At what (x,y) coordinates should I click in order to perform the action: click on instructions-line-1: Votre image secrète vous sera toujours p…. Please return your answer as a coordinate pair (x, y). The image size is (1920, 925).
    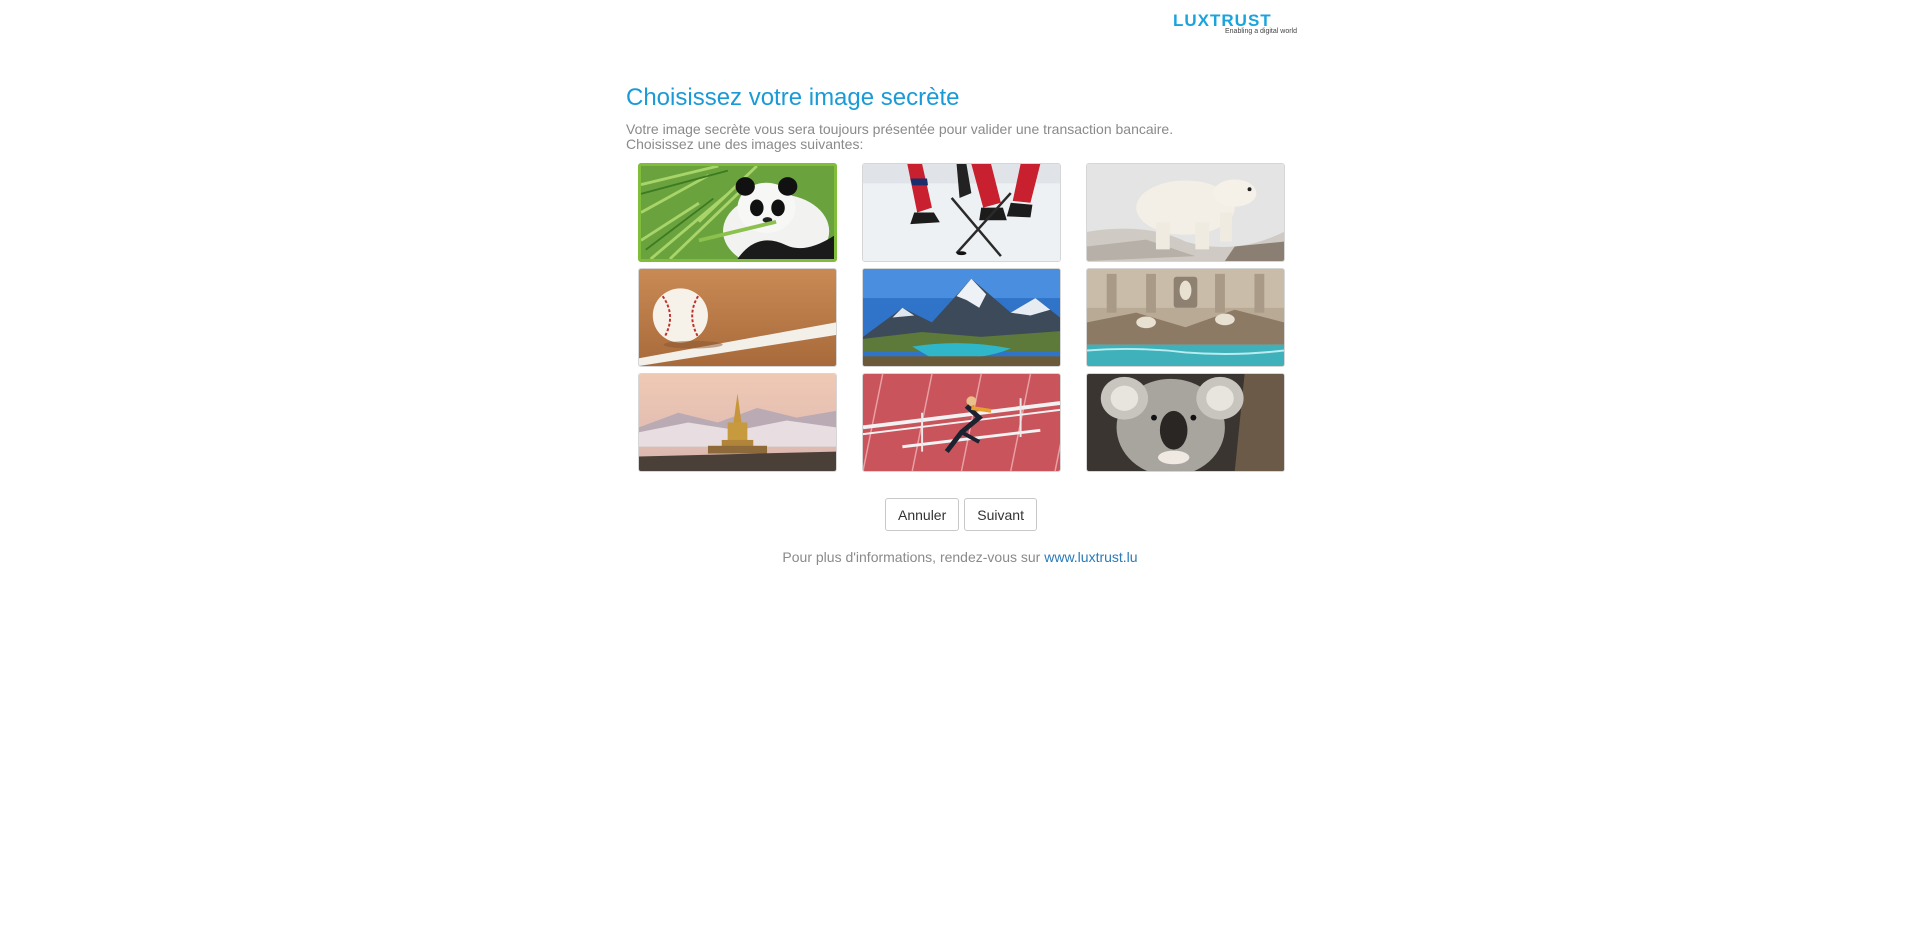
    Looking at the image, I should click on (900, 129).